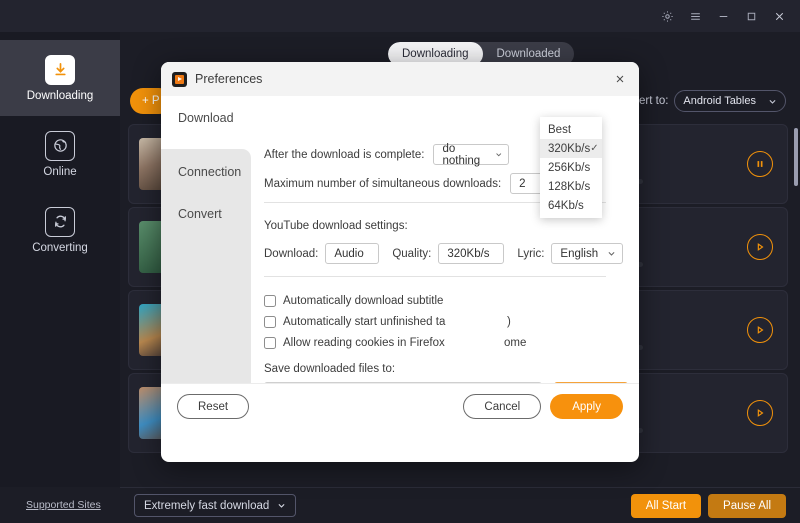 The width and height of the screenshot is (800, 523). Describe the element at coordinates (400, 406) in the screenshot. I see `dialog-footer: Reset Cancel Apply` at that location.